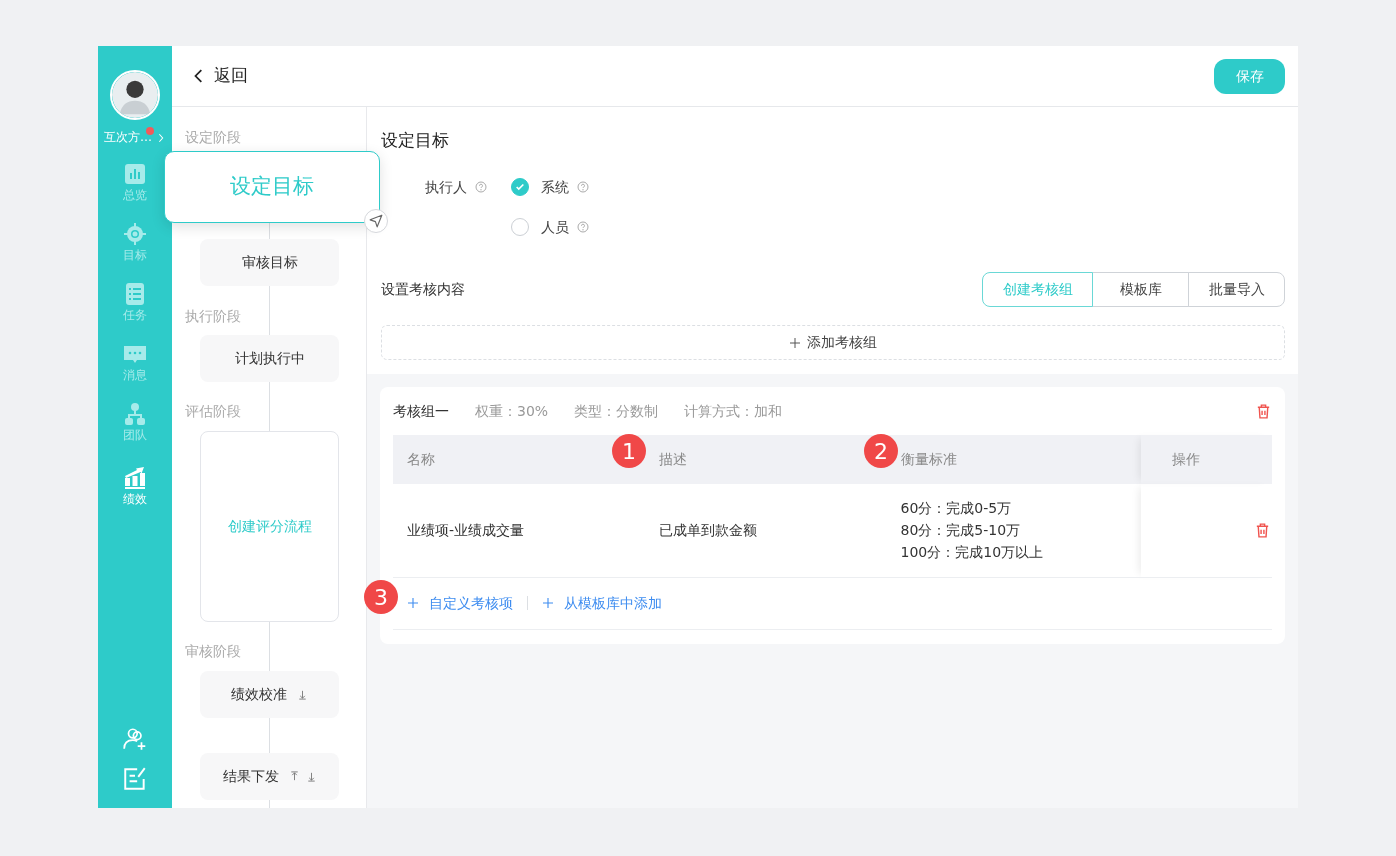 The width and height of the screenshot is (1396, 856). What do you see at coordinates (460, 603) in the screenshot?
I see `add-item-link: 自定义考核项` at bounding box center [460, 603].